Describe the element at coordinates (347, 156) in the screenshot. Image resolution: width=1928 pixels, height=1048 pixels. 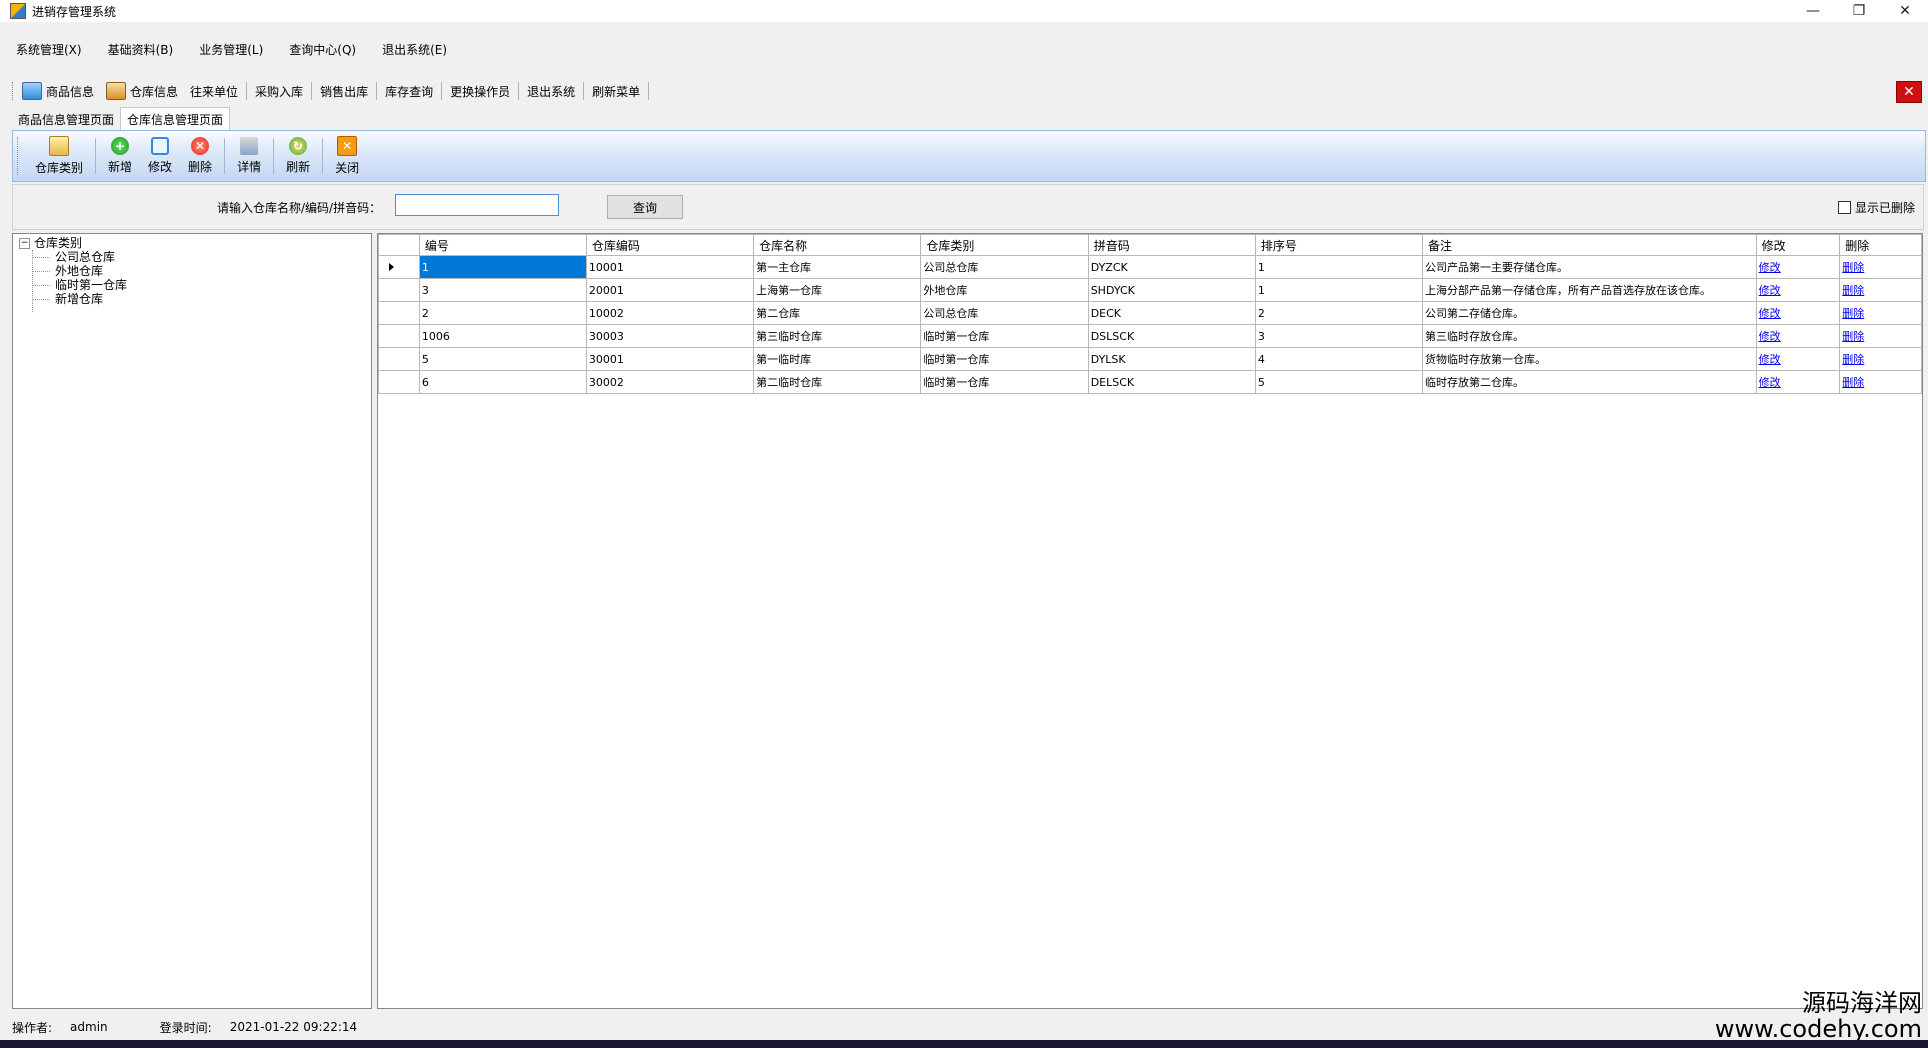
I see `close-button: ✕ 关闭` at that location.